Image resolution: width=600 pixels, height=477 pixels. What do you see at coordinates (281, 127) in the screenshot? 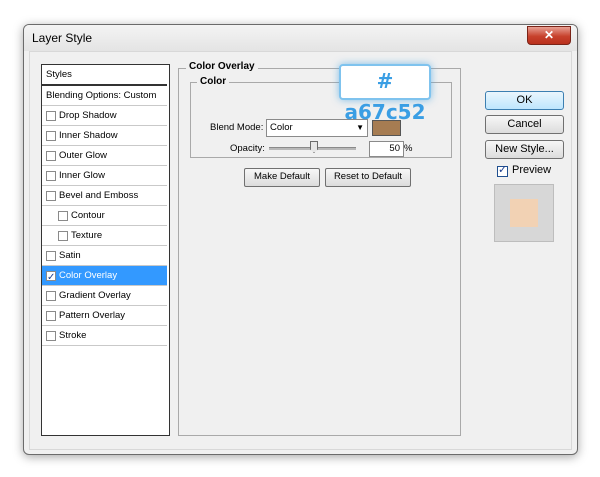
I see `blend-mode-value: Color` at bounding box center [281, 127].